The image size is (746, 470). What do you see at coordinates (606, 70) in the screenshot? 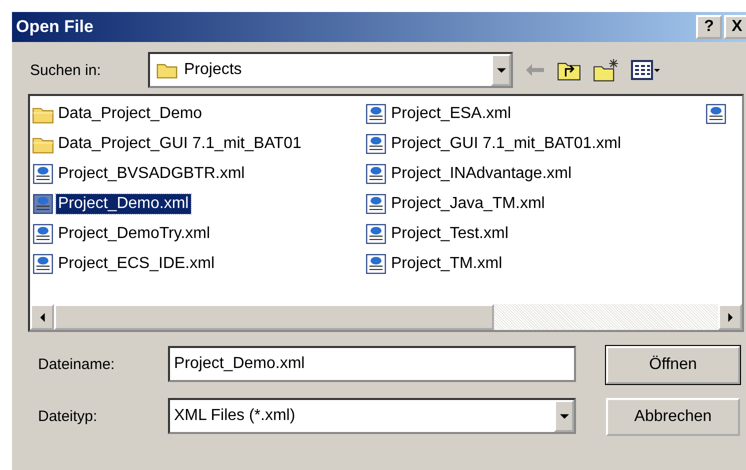
I see `new-folder-icon` at bounding box center [606, 70].